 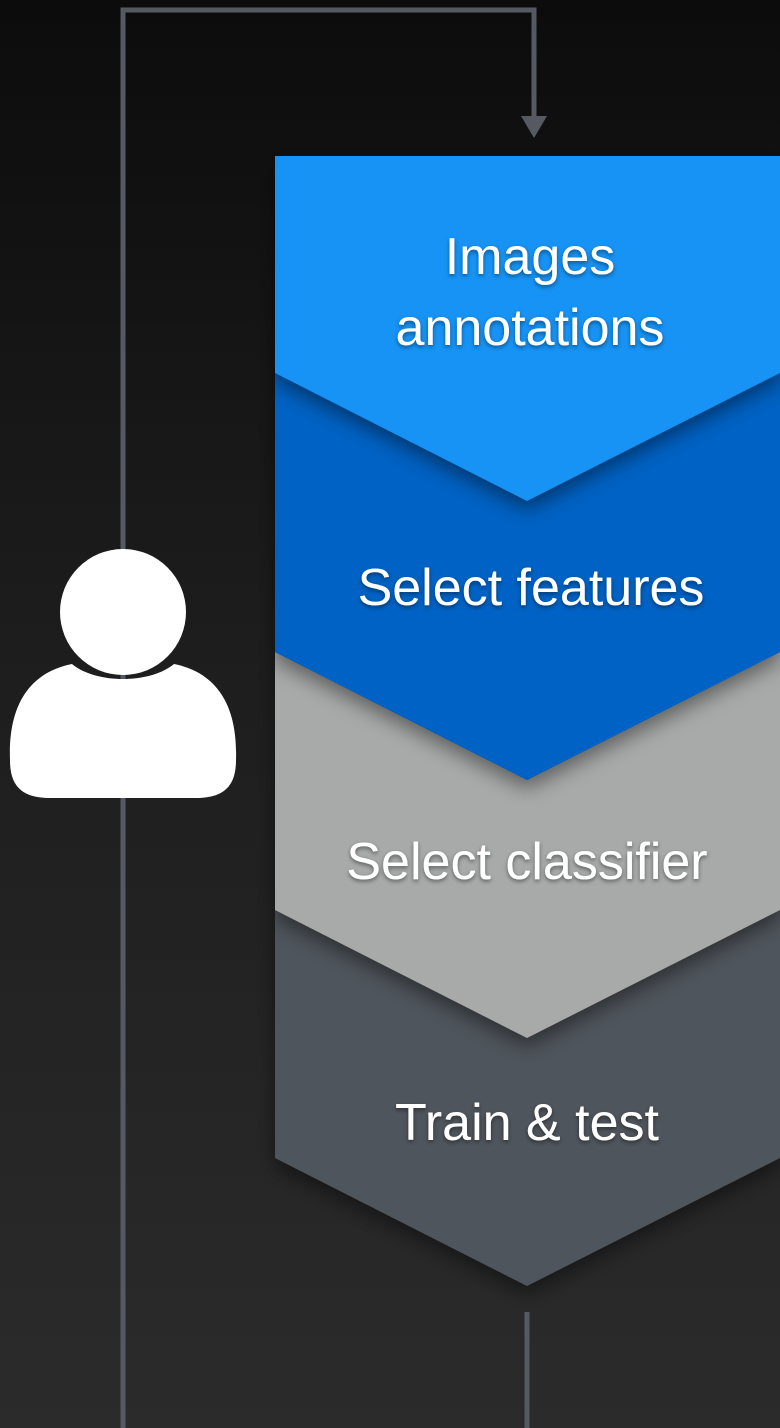 I want to click on user-icon, so click(x=123, y=673).